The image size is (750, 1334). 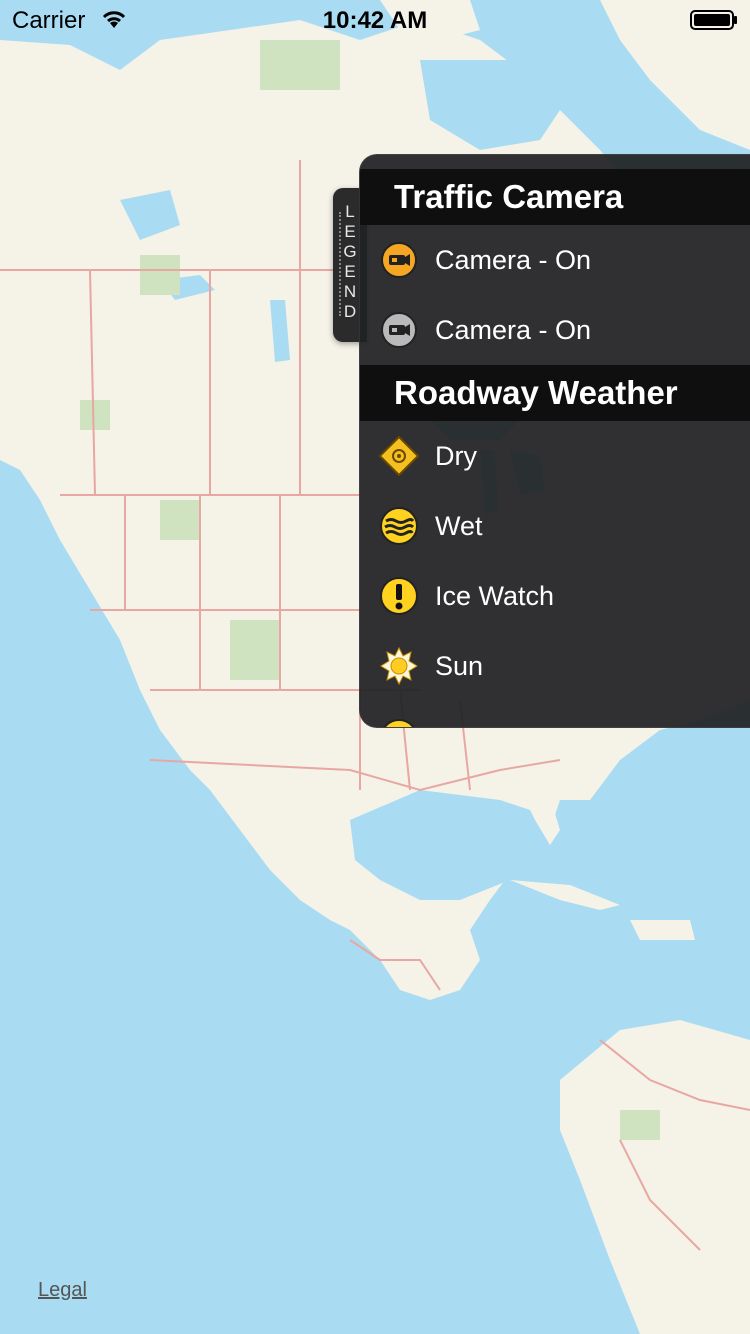 What do you see at coordinates (555, 526) in the screenshot?
I see `legend-item: Wet` at bounding box center [555, 526].